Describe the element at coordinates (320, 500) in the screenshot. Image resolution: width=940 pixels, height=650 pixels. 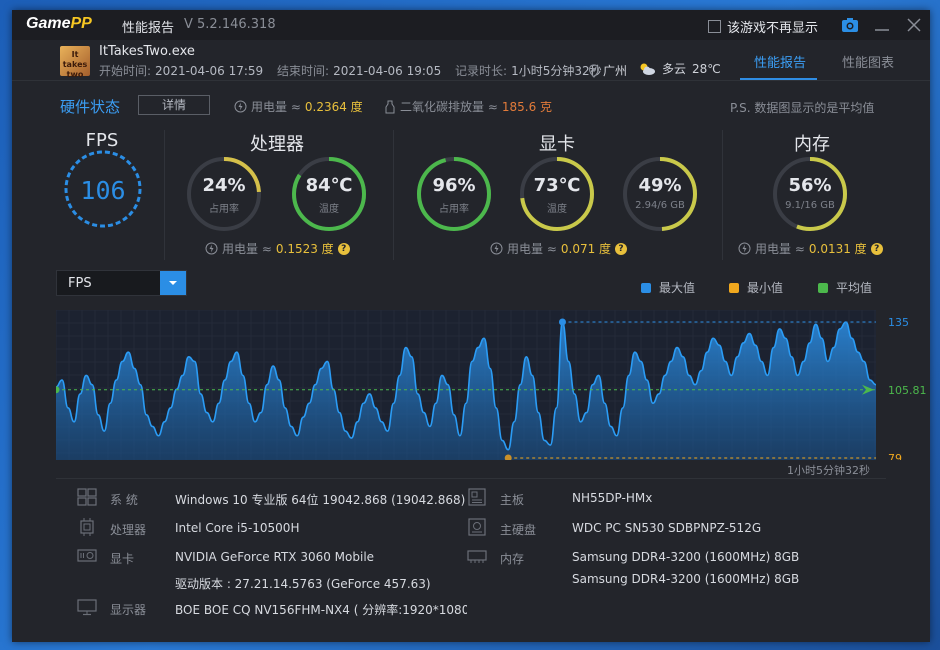
I see `os-value: Windows 10 专业版 64位 19042.868 (19042.868)` at that location.